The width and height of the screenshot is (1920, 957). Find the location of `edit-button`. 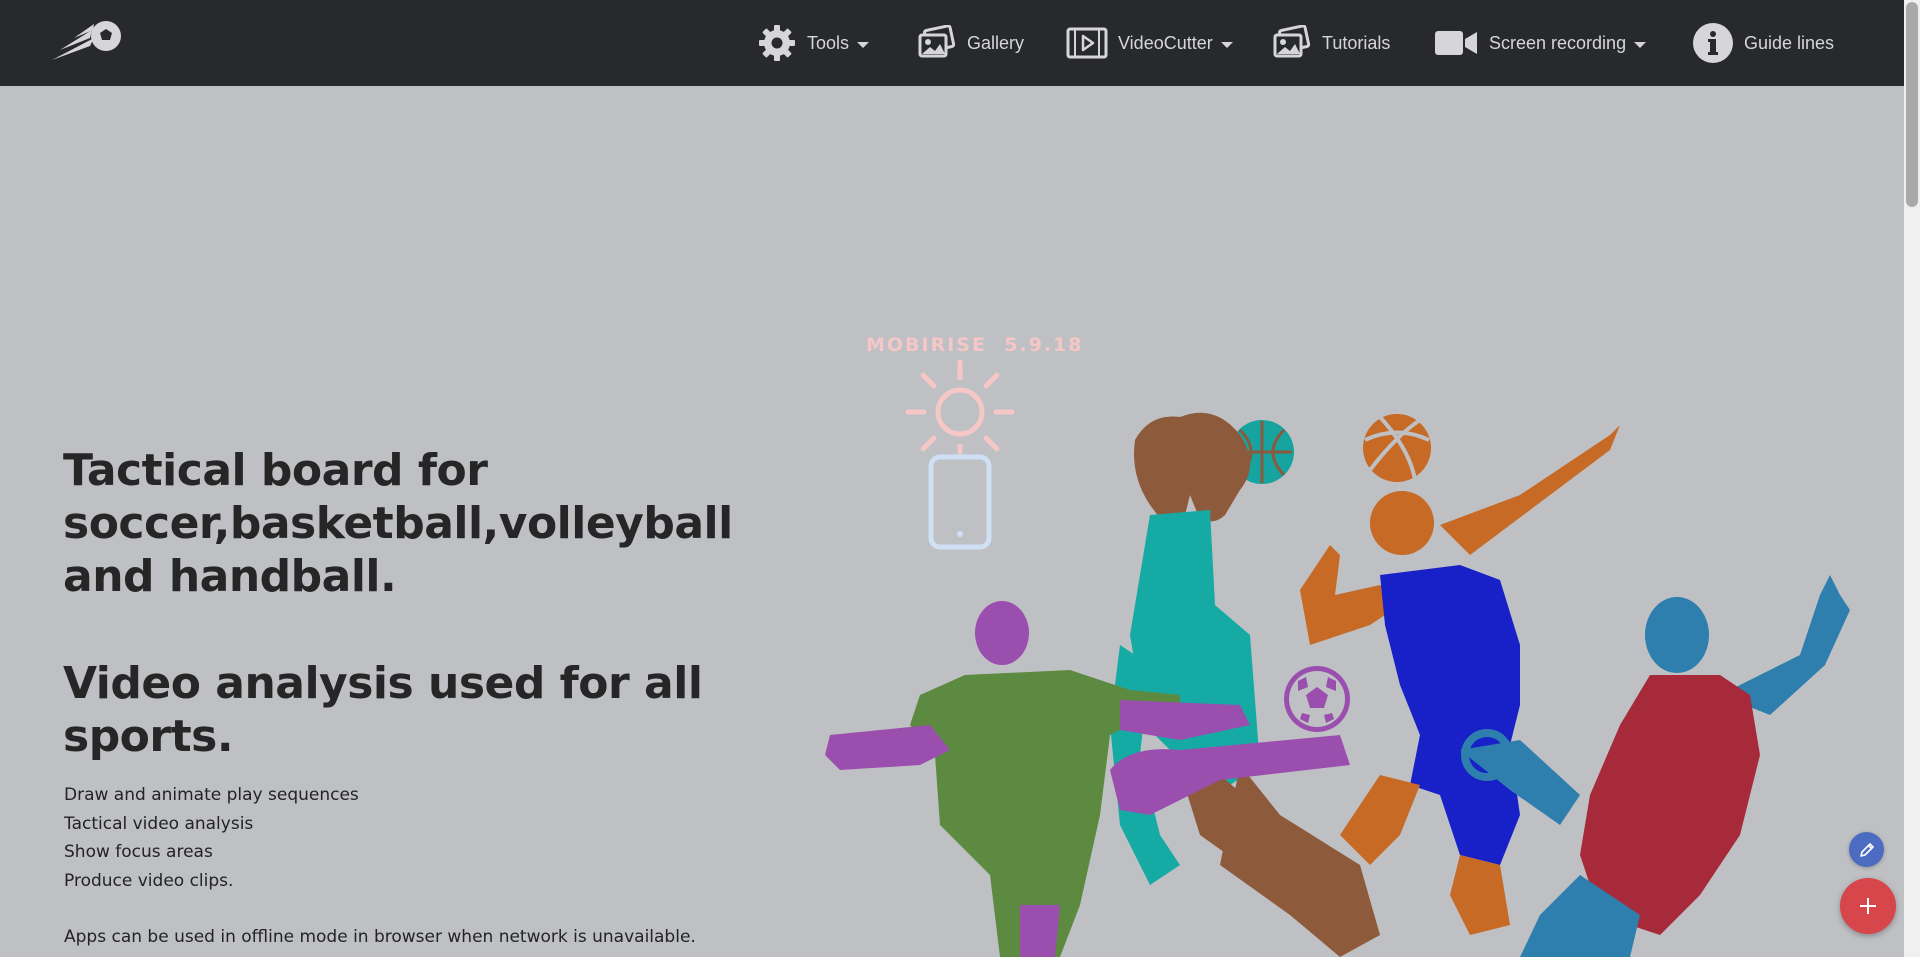

edit-button is located at coordinates (1866, 849).